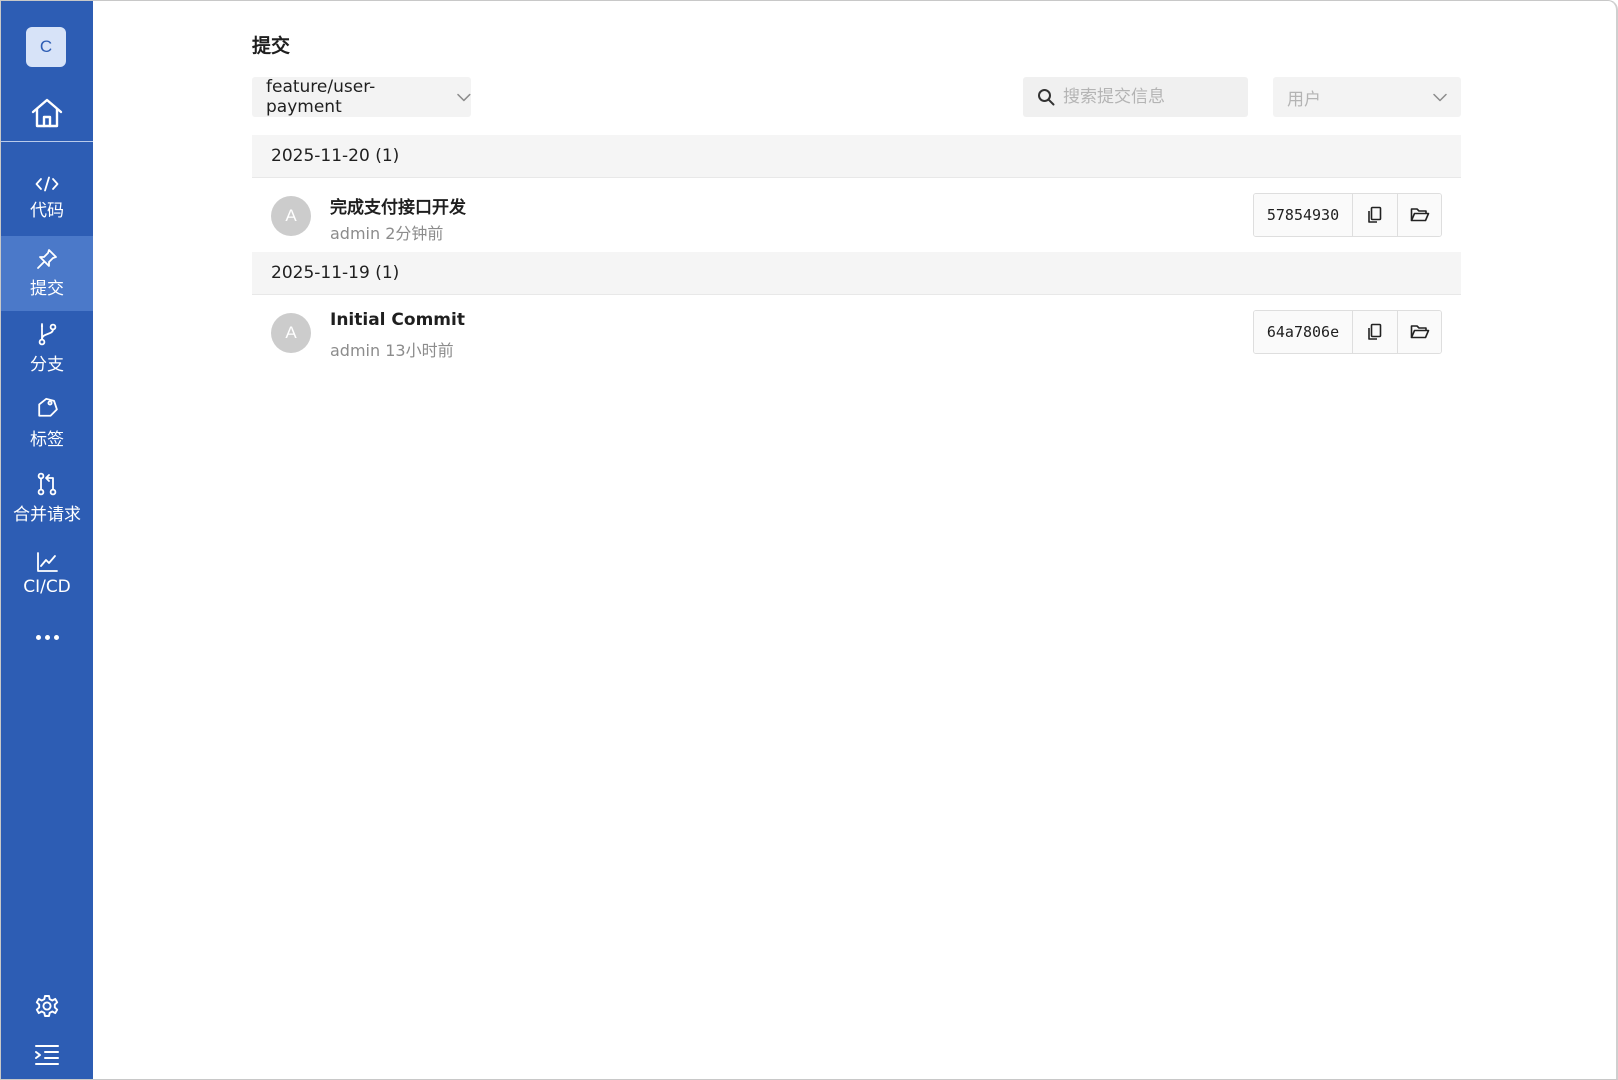  Describe the element at coordinates (47, 273) in the screenshot. I see `sidebar-item-commits: 提交` at that location.